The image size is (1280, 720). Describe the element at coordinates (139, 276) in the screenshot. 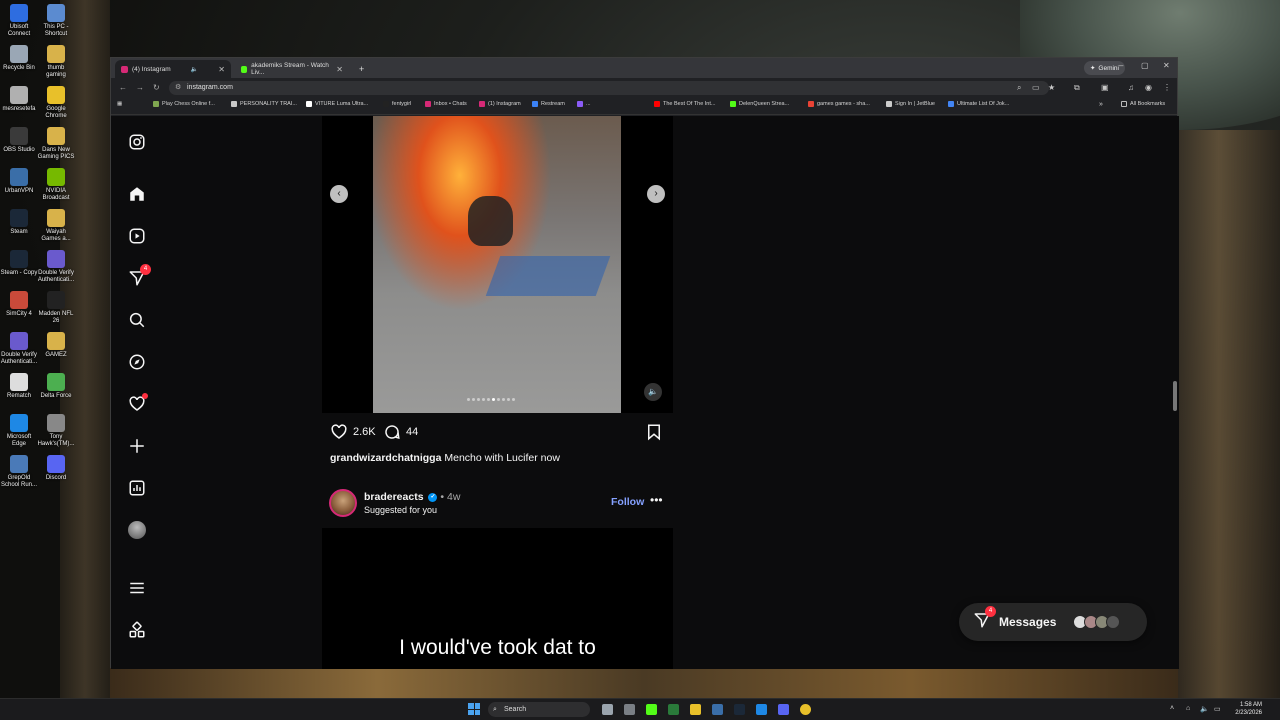

I see `messenger-icon: 4` at that location.